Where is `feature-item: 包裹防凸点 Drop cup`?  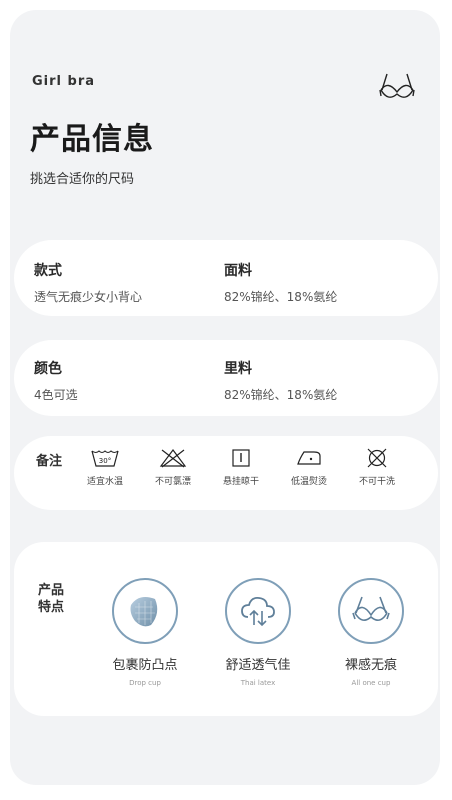
feature-item: 包裹防凸点 Drop cup is located at coordinates (145, 632).